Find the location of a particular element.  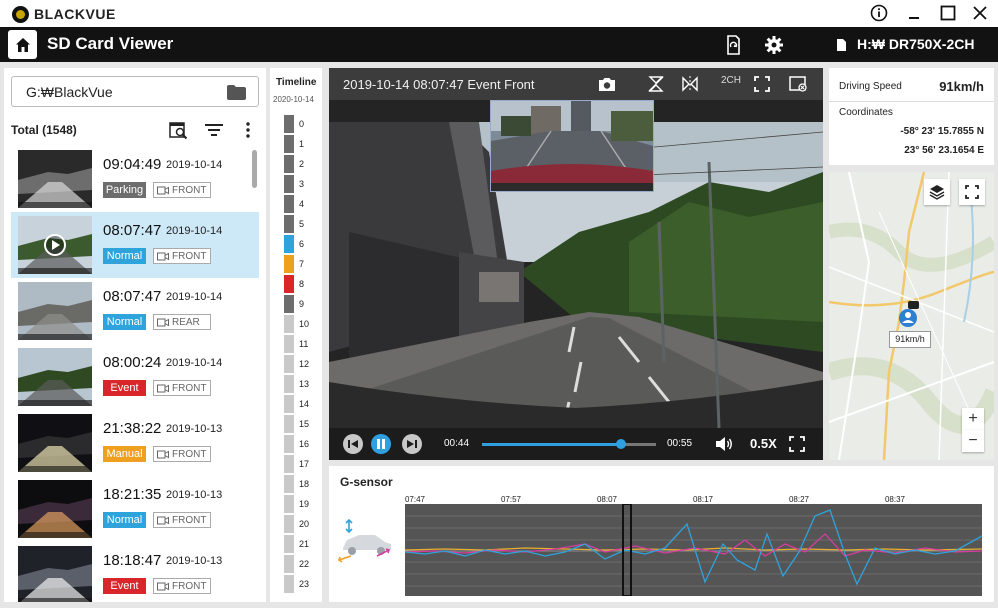

map-layers-icon is located at coordinates (937, 192).